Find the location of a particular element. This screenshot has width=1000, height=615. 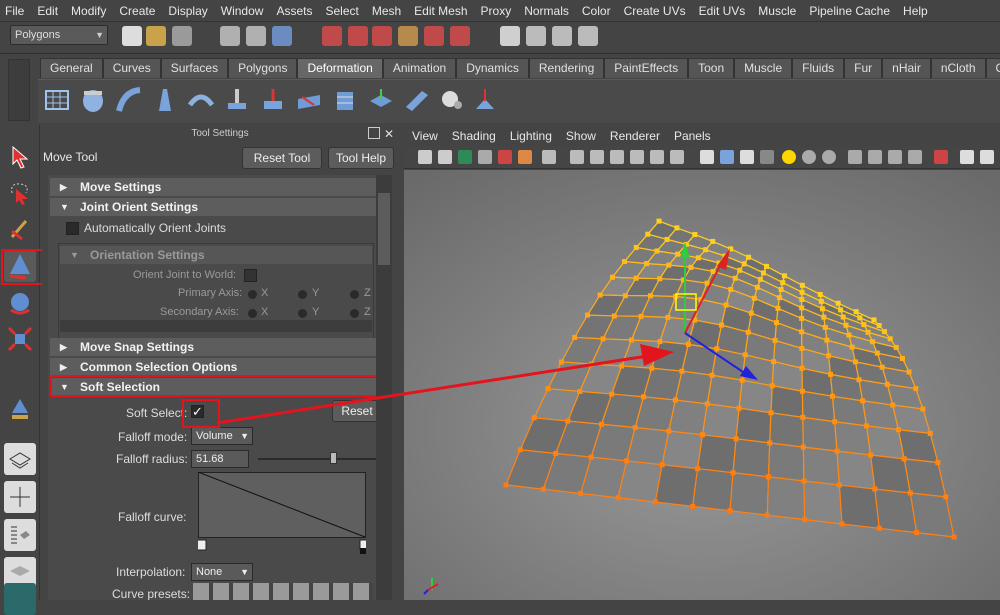

sine-icon is located at coordinates (201, 100).